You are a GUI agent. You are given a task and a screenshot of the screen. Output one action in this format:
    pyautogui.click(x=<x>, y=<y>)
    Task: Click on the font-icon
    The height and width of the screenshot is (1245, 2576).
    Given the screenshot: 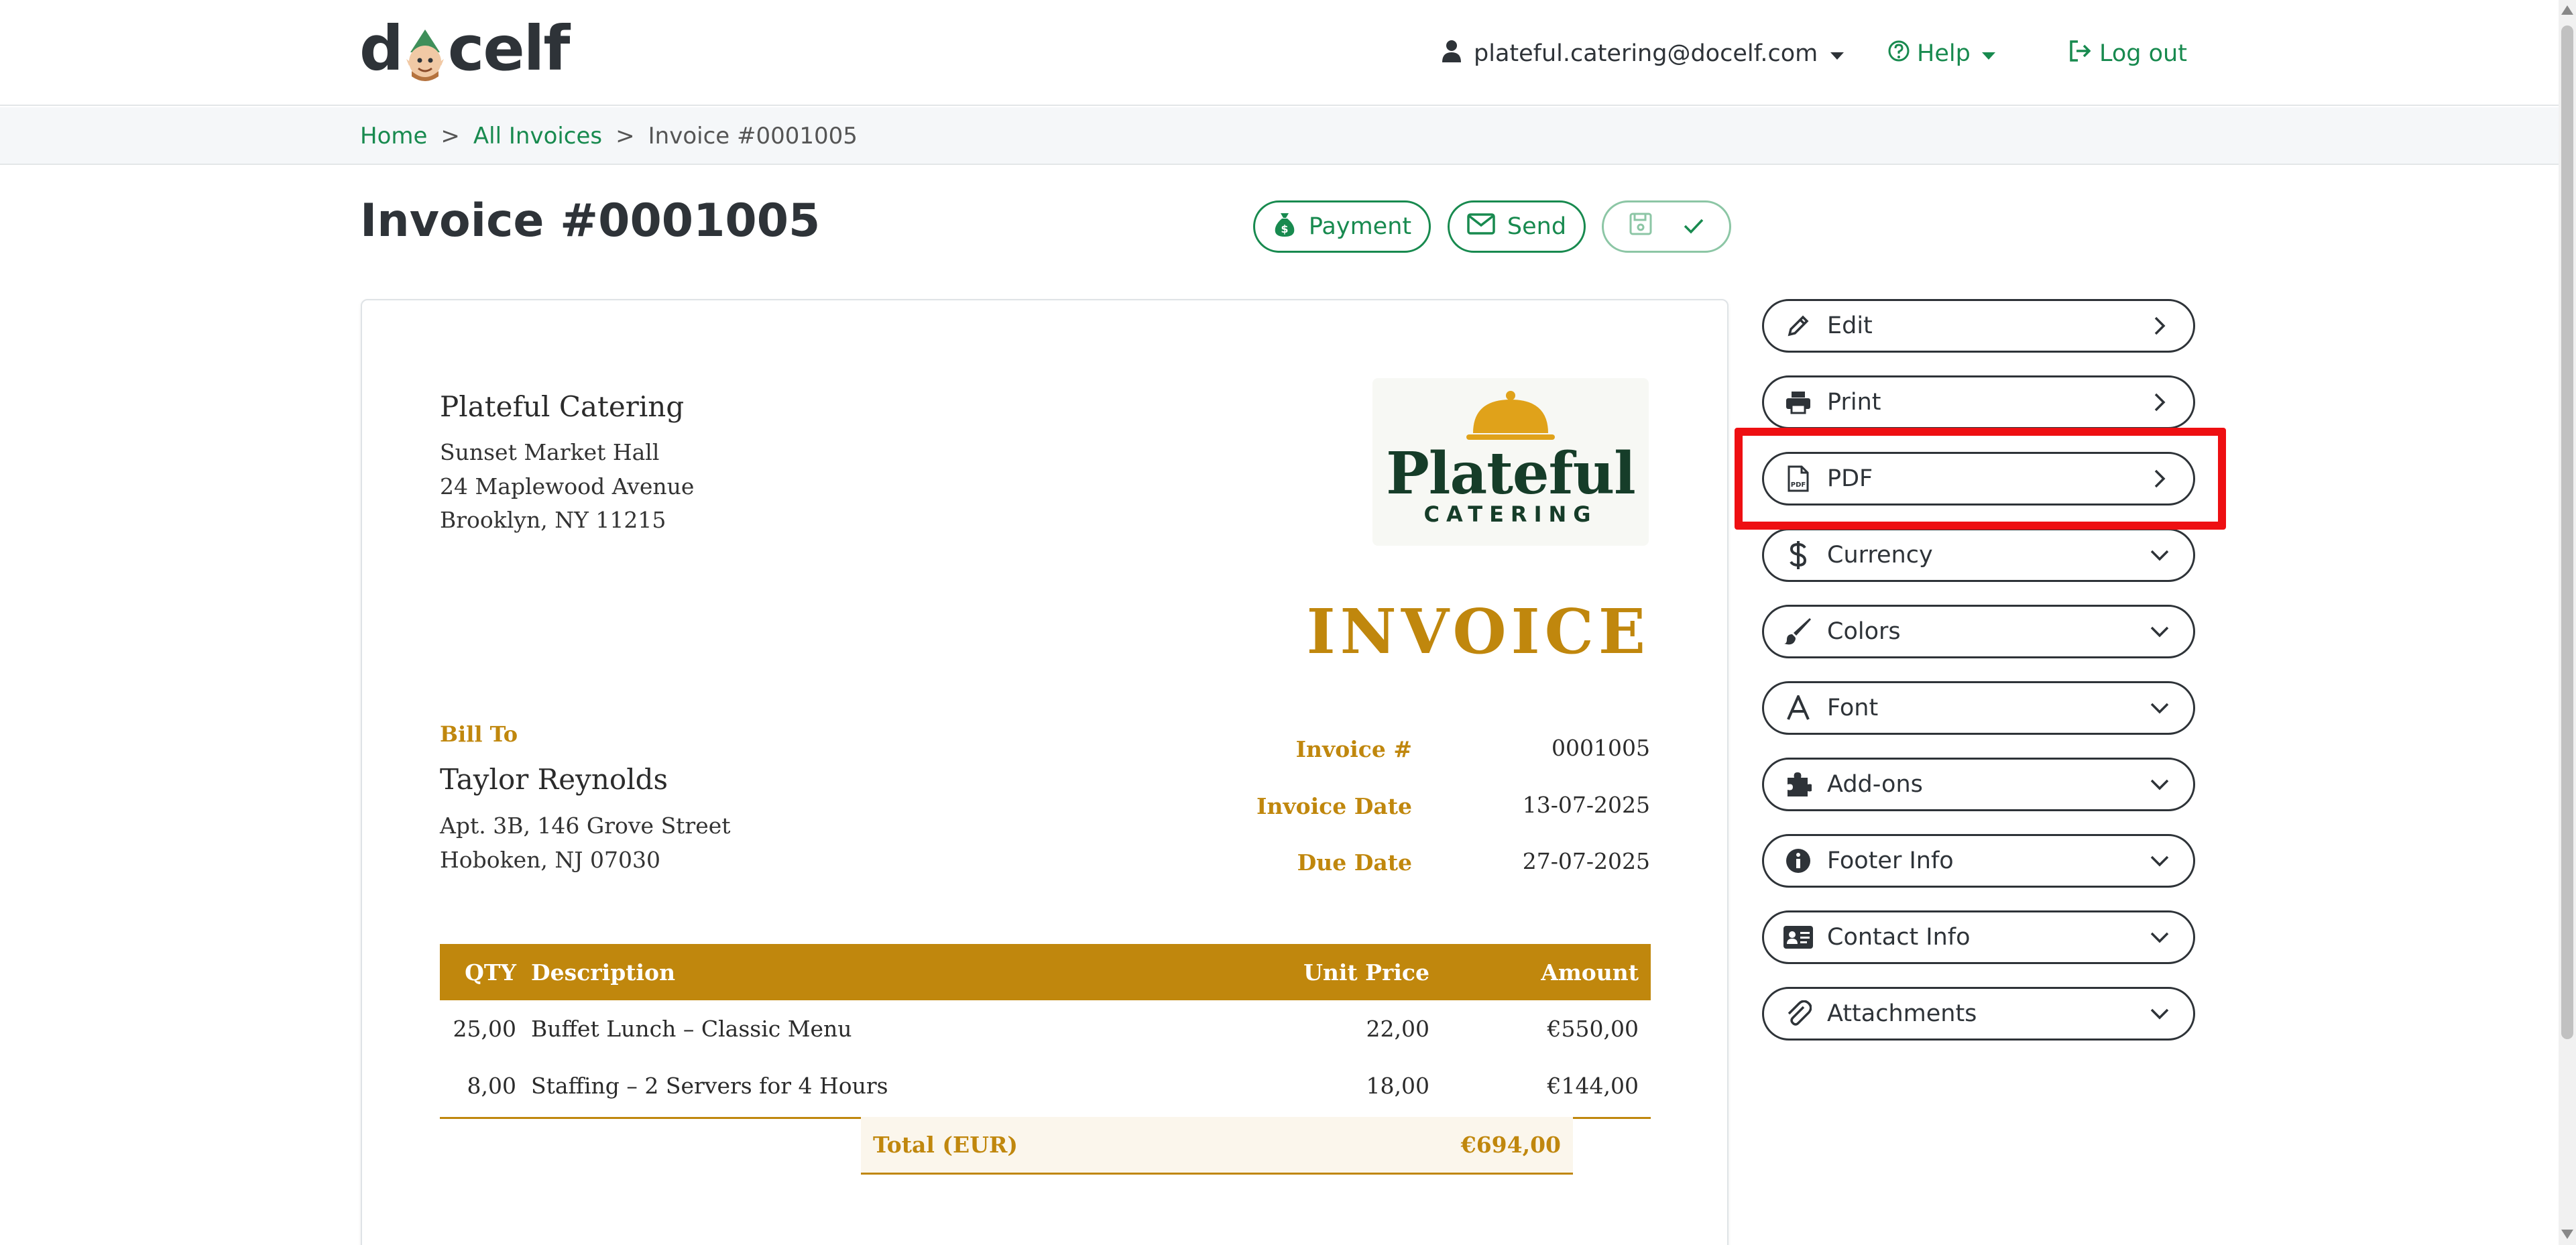 What is the action you would take?
    pyautogui.click(x=1798, y=708)
    